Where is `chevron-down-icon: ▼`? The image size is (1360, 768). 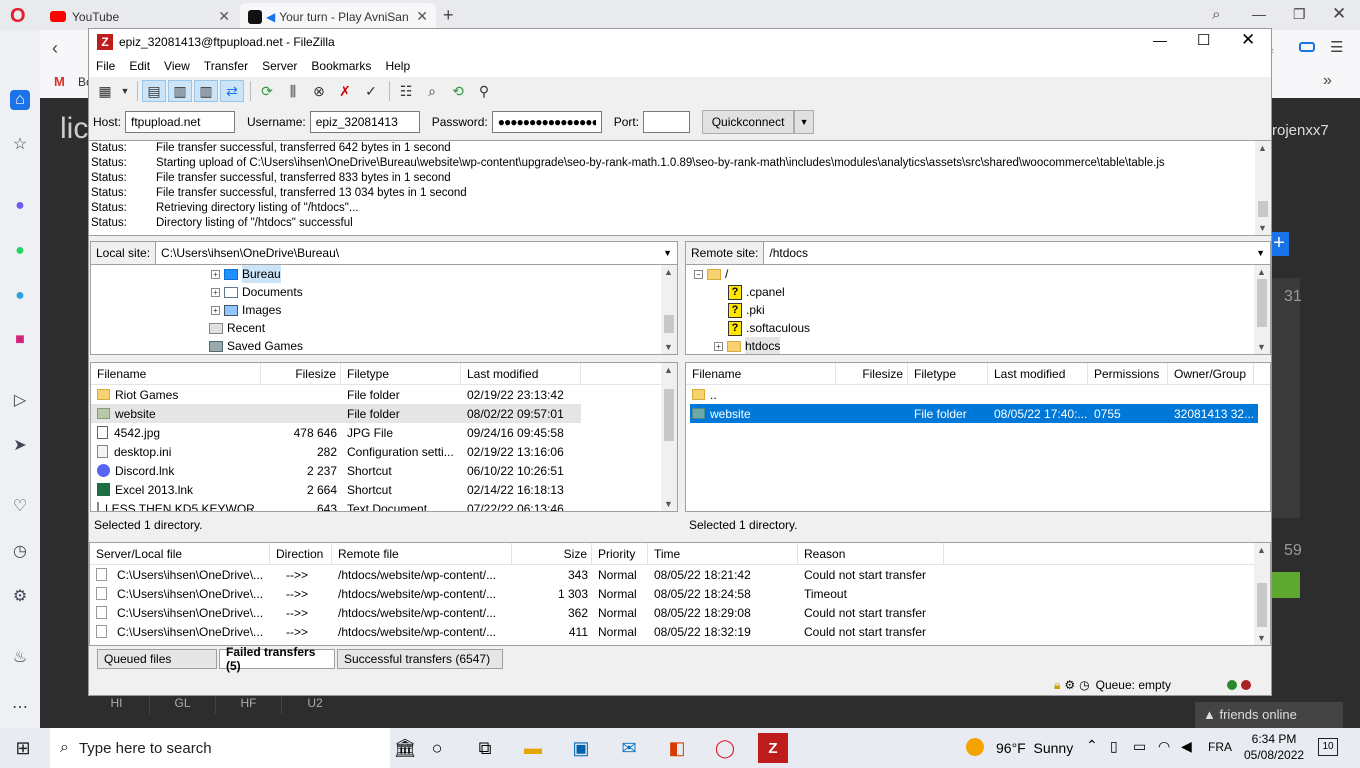 chevron-down-icon: ▼ is located at coordinates (670, 253).